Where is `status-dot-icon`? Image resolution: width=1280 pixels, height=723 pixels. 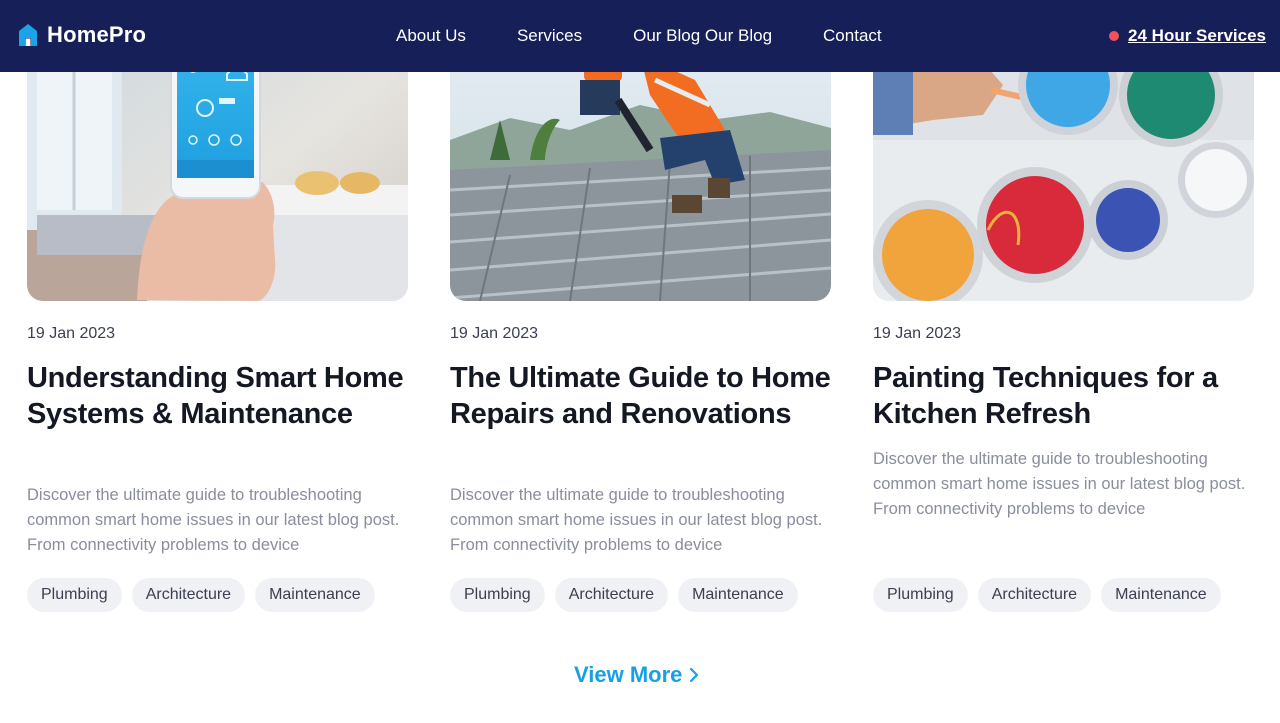
status-dot-icon is located at coordinates (1114, 36).